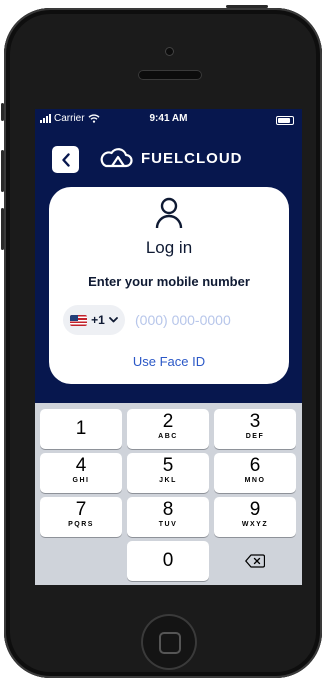  What do you see at coordinates (169, 361) in the screenshot?
I see `use-face-id-link: Use Face ID` at bounding box center [169, 361].